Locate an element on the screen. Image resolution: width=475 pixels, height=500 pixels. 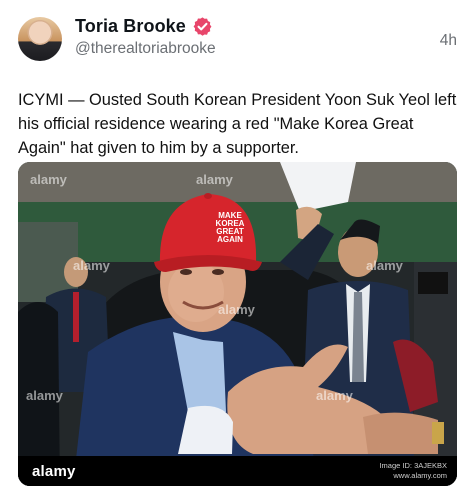
author-info: Toria Brooke @therealtoriabrooke is located at coordinates (257, 35).